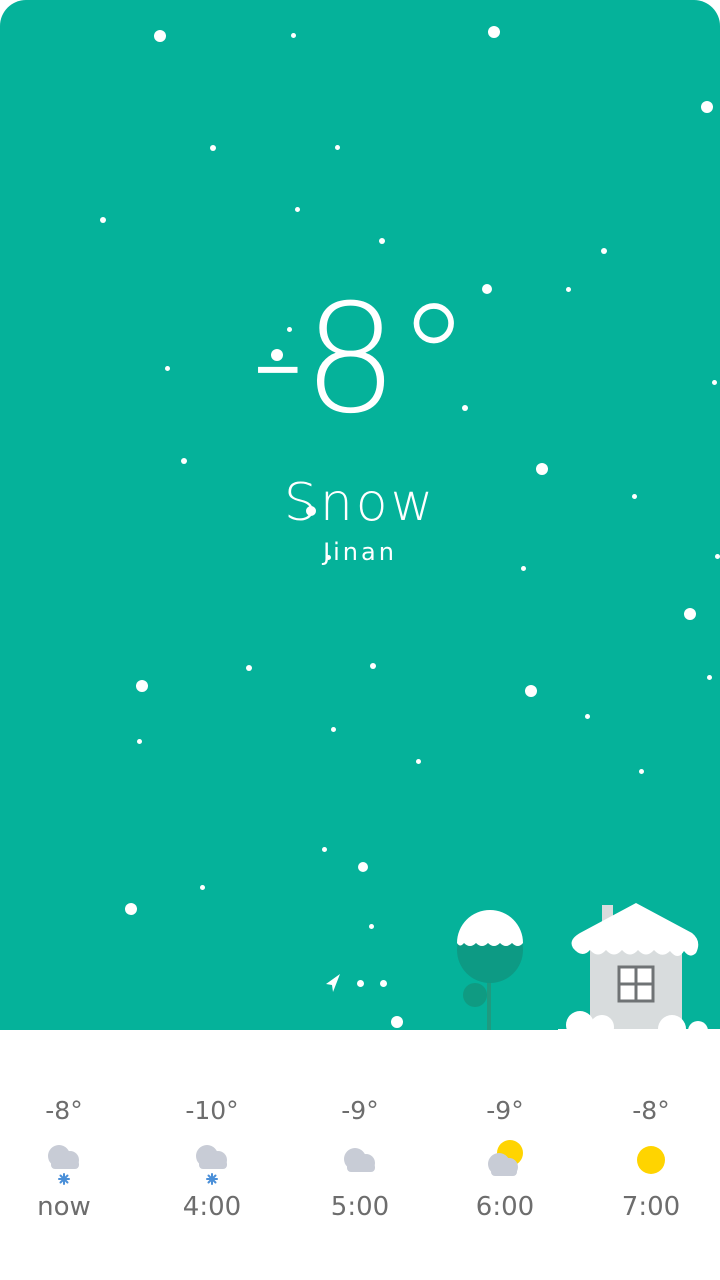 This screenshot has width=720, height=1280. What do you see at coordinates (505, 1158) in the screenshot?
I see `partly-cloudy-icon` at bounding box center [505, 1158].